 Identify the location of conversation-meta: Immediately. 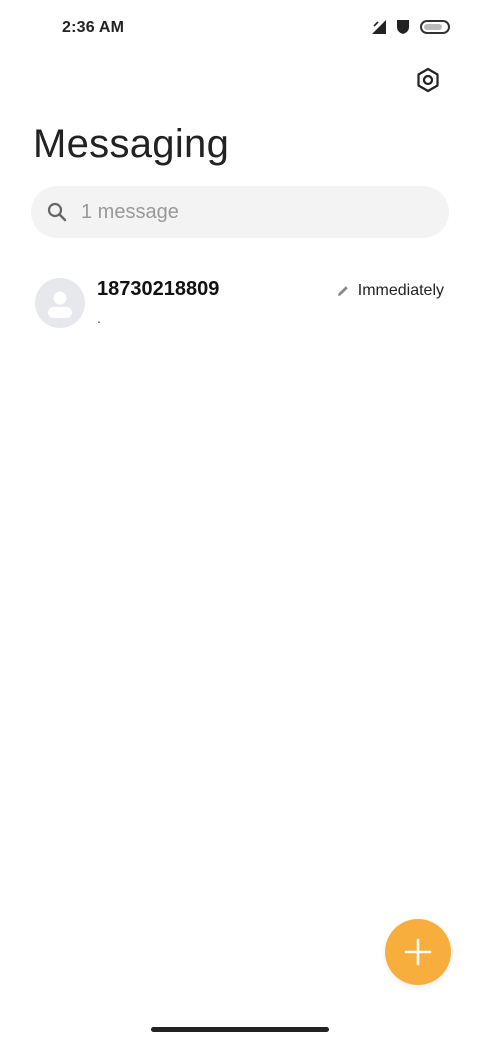
(390, 291).